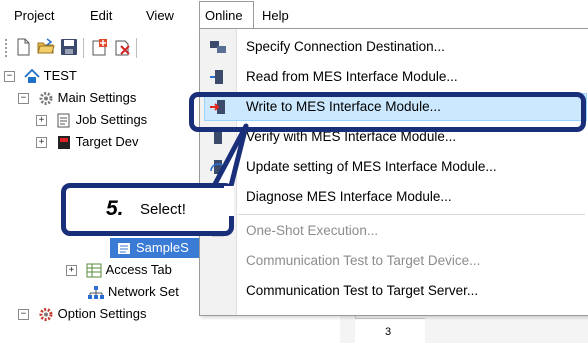  I want to click on delete-item-icon, so click(122, 47).